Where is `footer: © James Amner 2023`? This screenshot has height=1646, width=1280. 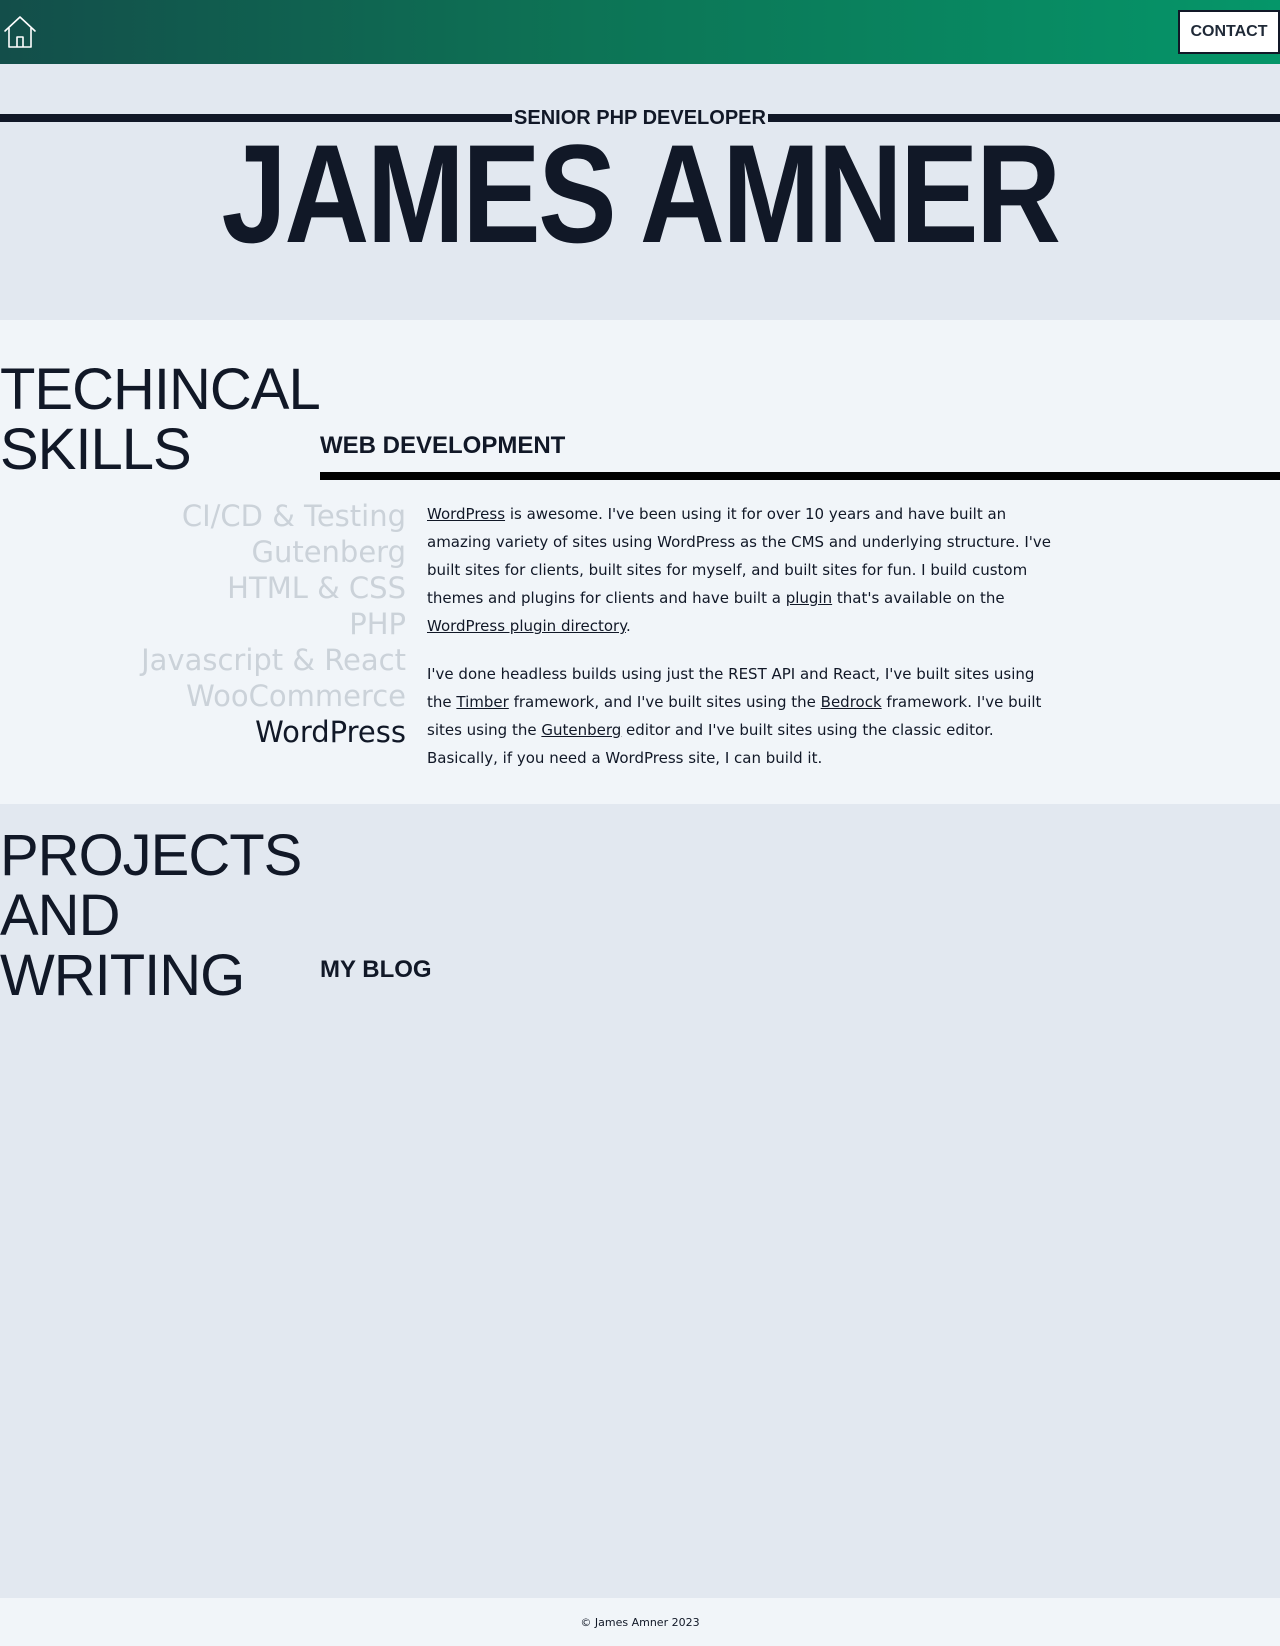
footer: © James Amner 2023 is located at coordinates (640, 1622).